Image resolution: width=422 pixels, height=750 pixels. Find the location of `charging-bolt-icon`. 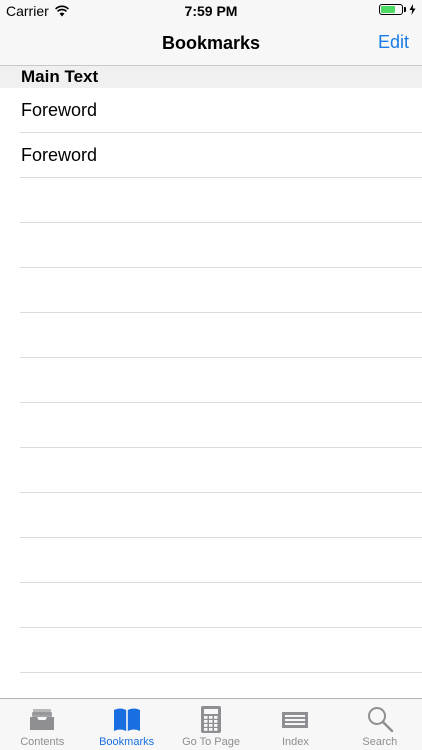

charging-bolt-icon is located at coordinates (412, 9).